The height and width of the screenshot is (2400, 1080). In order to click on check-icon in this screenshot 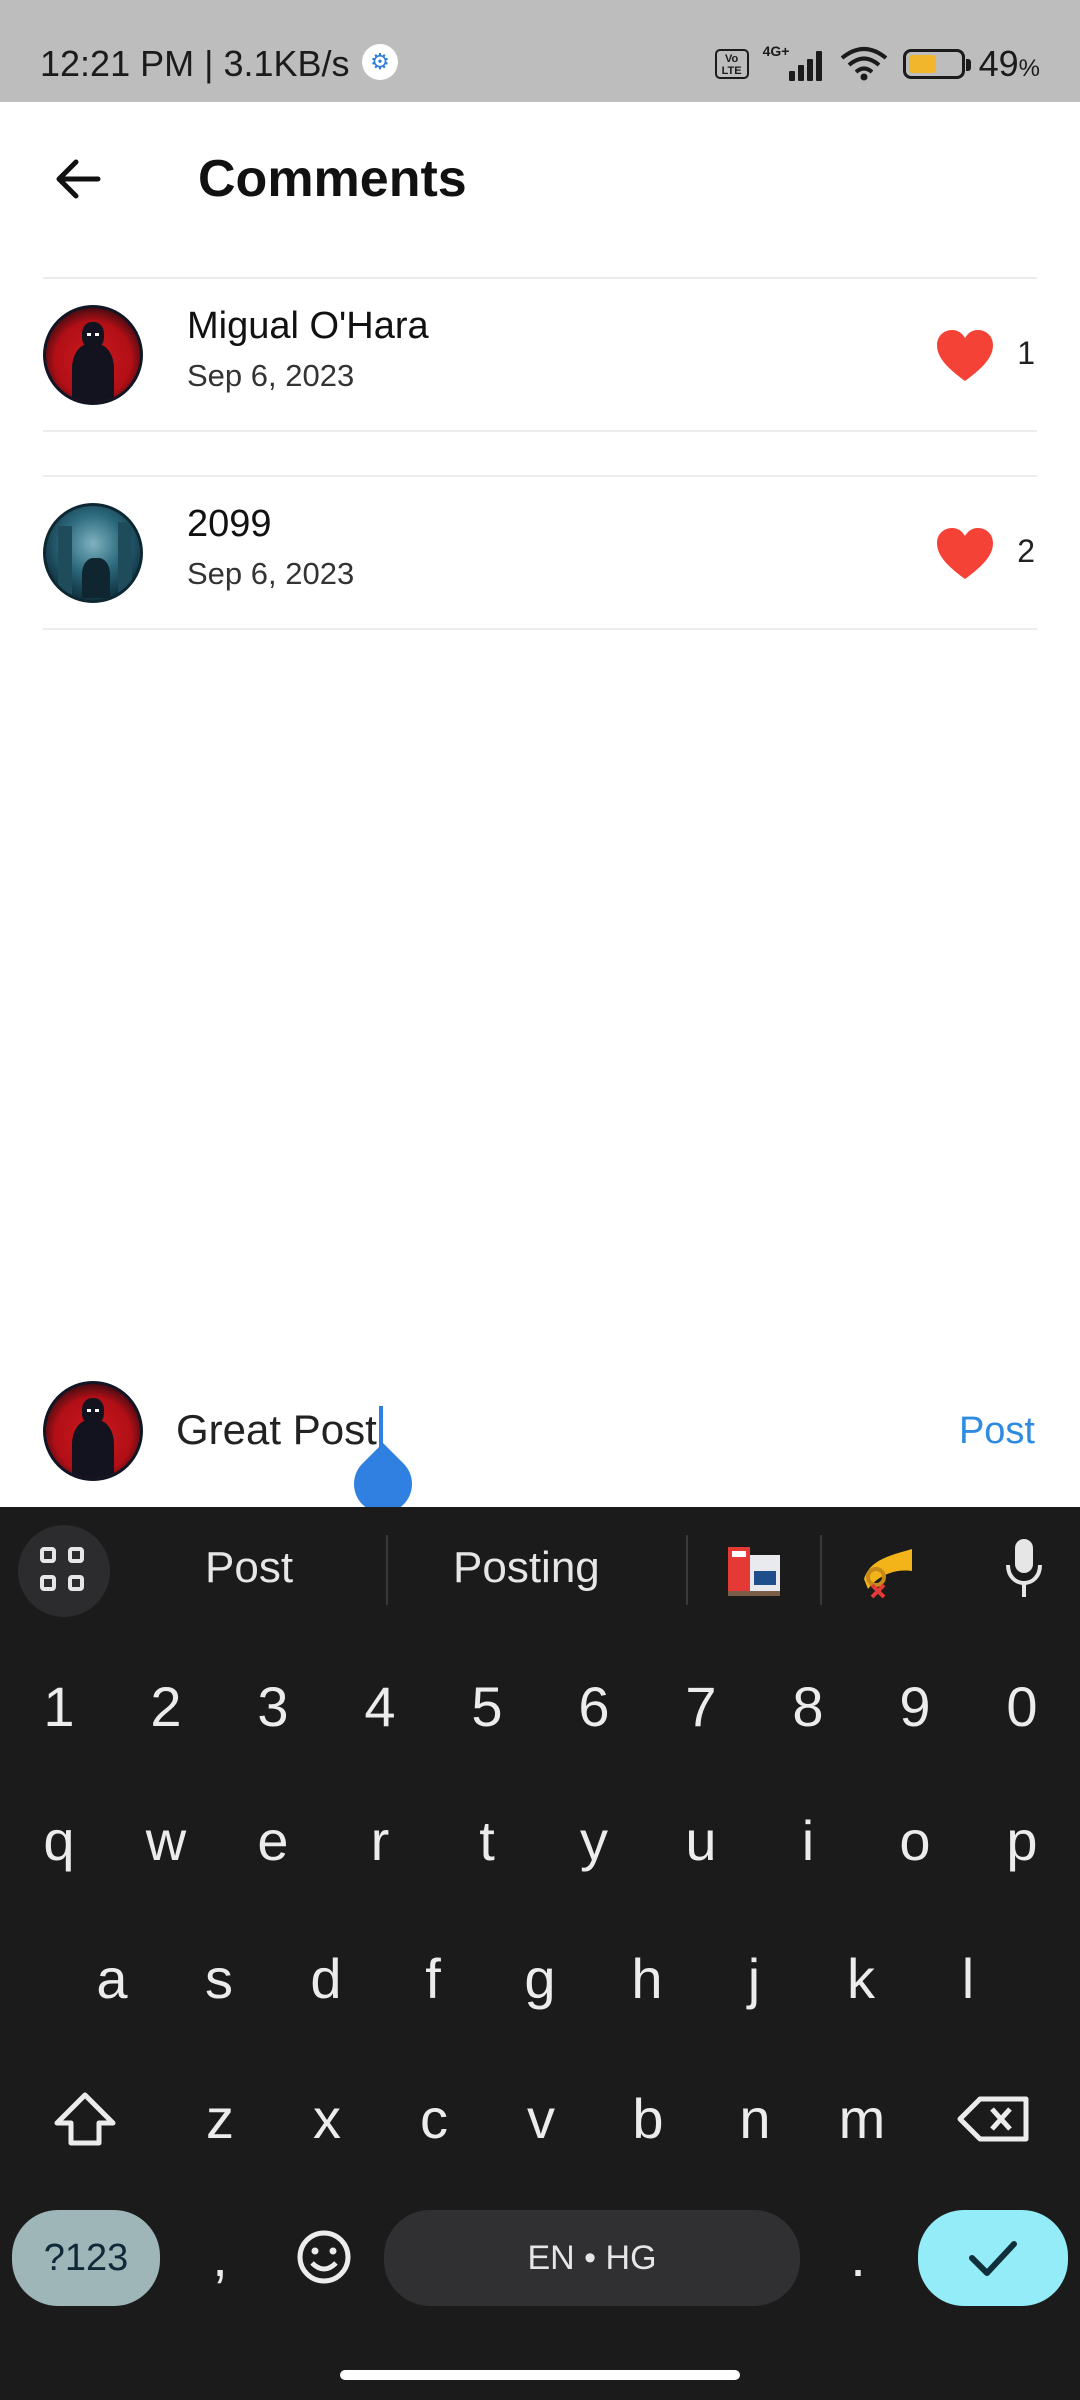, I will do `click(993, 2258)`.